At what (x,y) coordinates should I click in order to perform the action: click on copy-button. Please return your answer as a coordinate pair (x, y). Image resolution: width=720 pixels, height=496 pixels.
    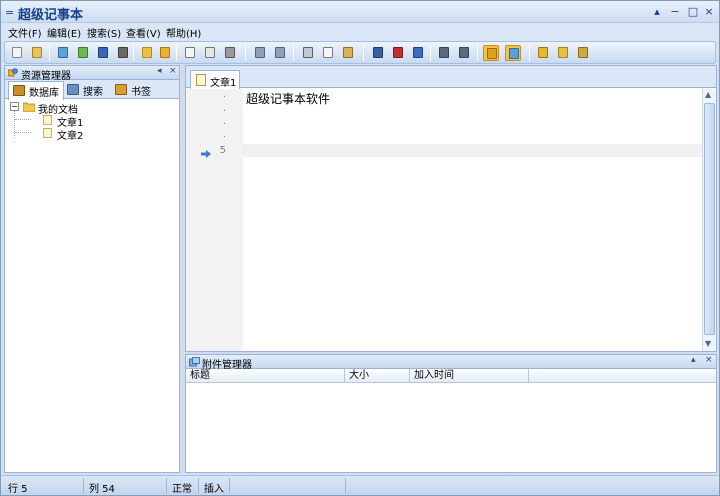
    Looking at the image, I should click on (328, 53).